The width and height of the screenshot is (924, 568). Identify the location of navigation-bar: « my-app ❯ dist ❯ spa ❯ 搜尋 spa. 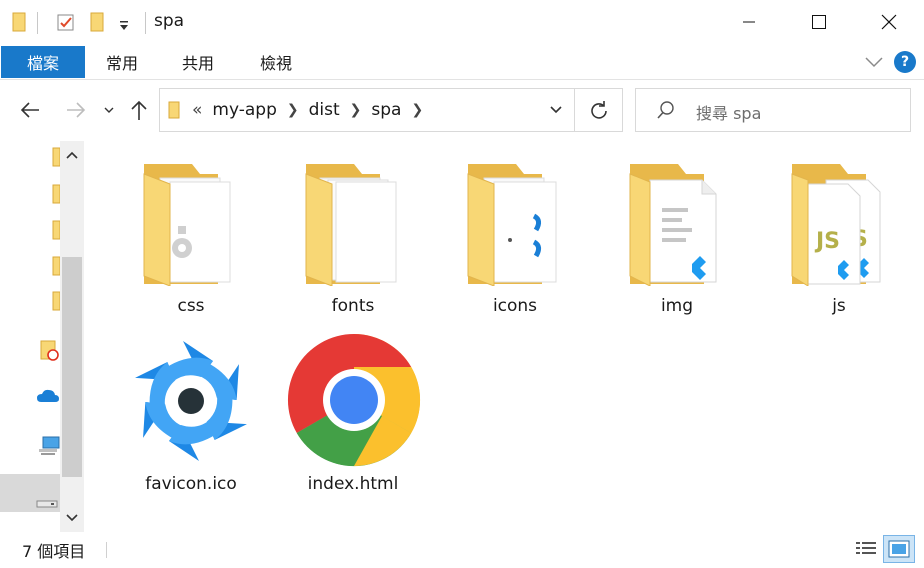
(462, 109).